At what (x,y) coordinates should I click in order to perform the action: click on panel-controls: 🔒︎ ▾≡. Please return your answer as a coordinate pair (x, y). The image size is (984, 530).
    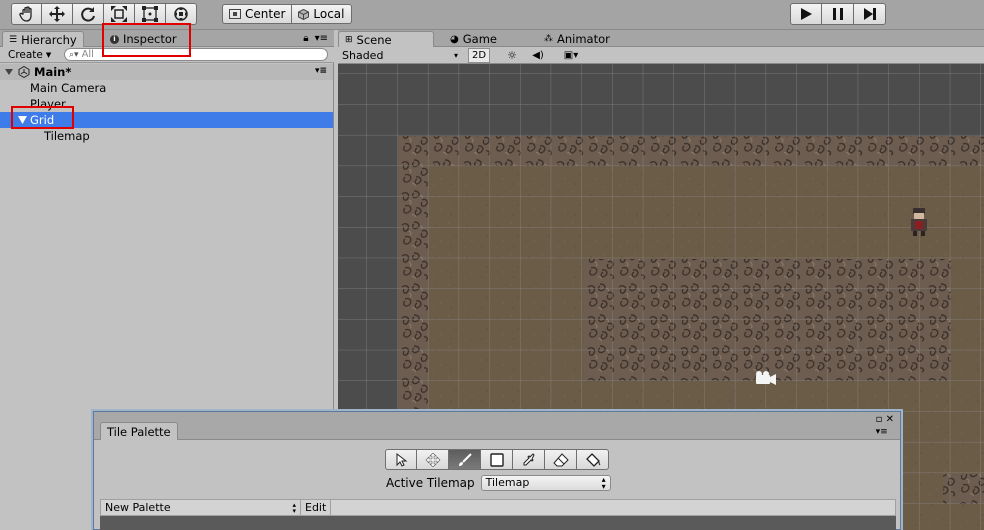
    Looking at the image, I should click on (315, 38).